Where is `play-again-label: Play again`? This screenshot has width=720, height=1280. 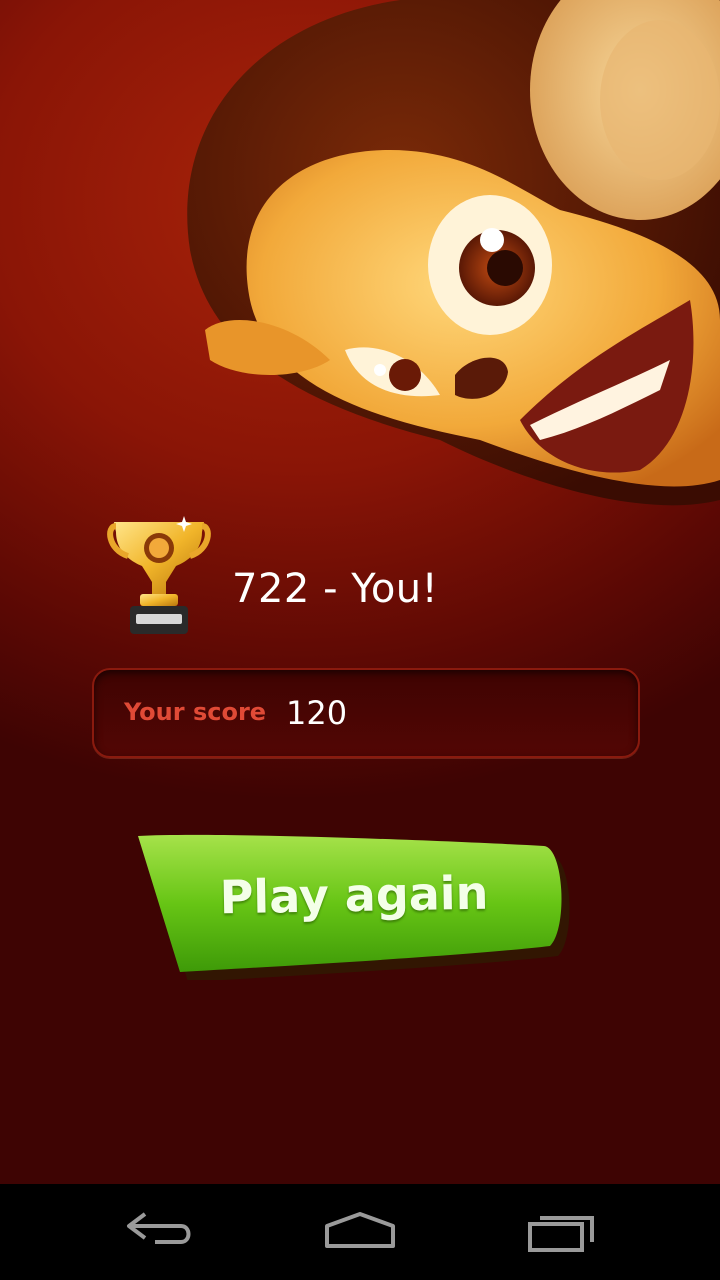
play-again-label: Play again is located at coordinates (354, 895).